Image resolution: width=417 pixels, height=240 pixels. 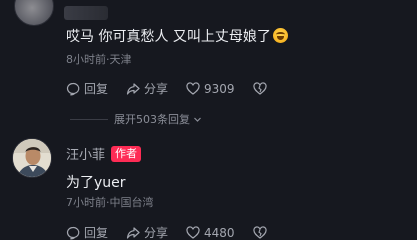 I want to click on author-badge: 作者, so click(x=126, y=153).